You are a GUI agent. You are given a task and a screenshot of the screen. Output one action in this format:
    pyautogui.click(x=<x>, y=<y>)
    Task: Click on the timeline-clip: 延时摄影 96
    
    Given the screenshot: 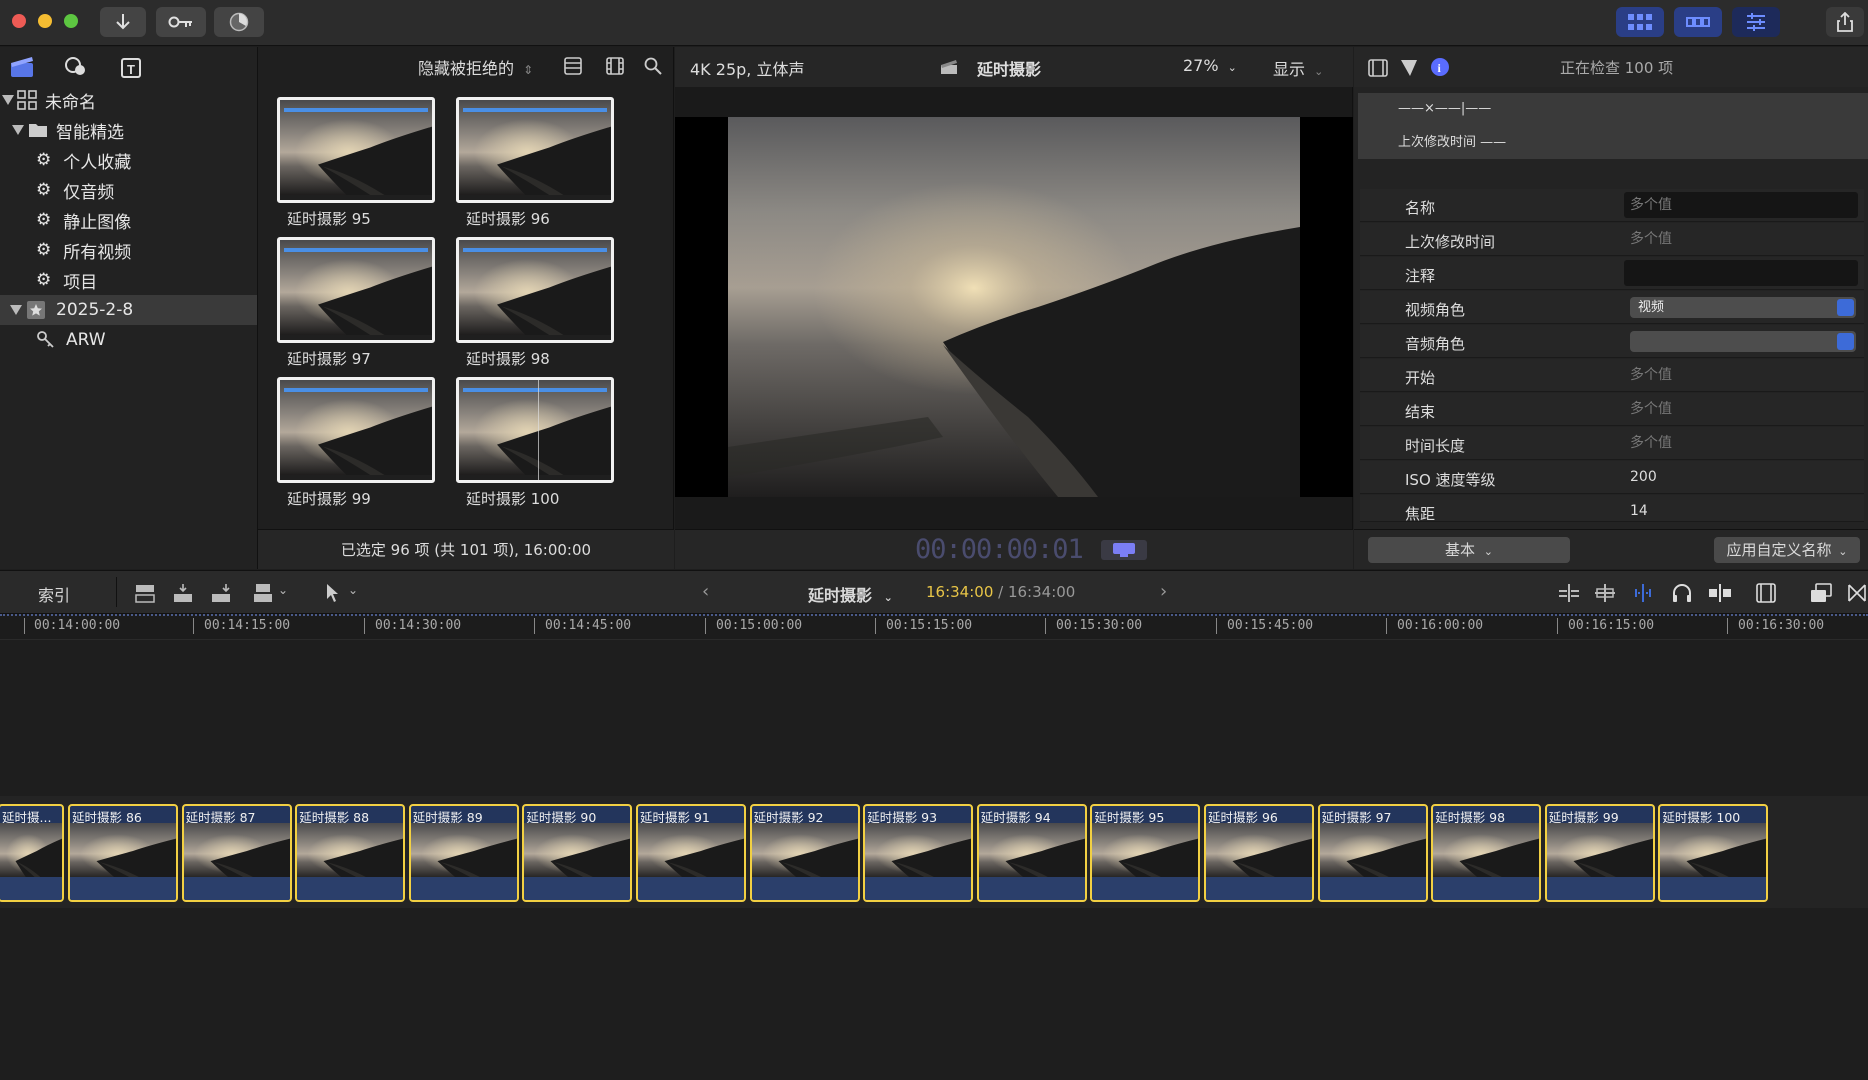 What is the action you would take?
    pyautogui.click(x=1259, y=853)
    